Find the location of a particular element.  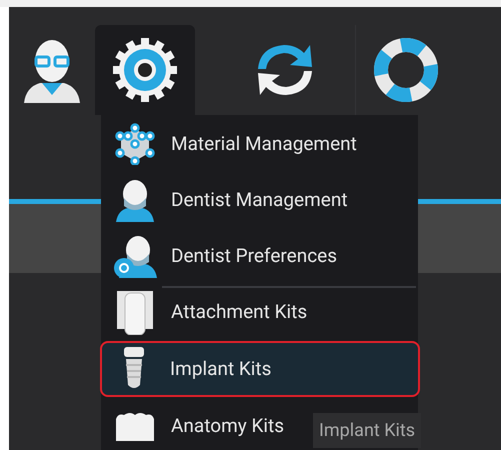

menu-item: Dentist Management is located at coordinates (259, 200).